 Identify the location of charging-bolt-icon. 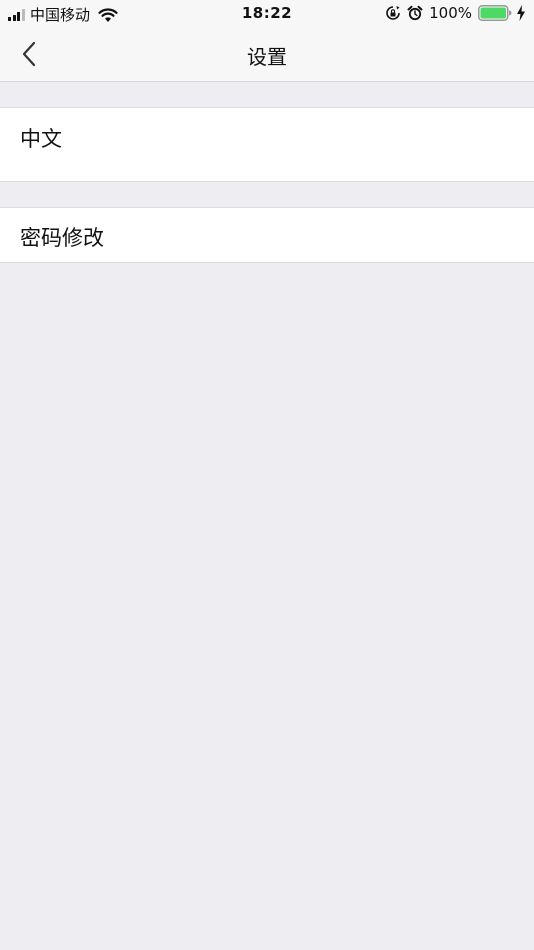
(521, 13).